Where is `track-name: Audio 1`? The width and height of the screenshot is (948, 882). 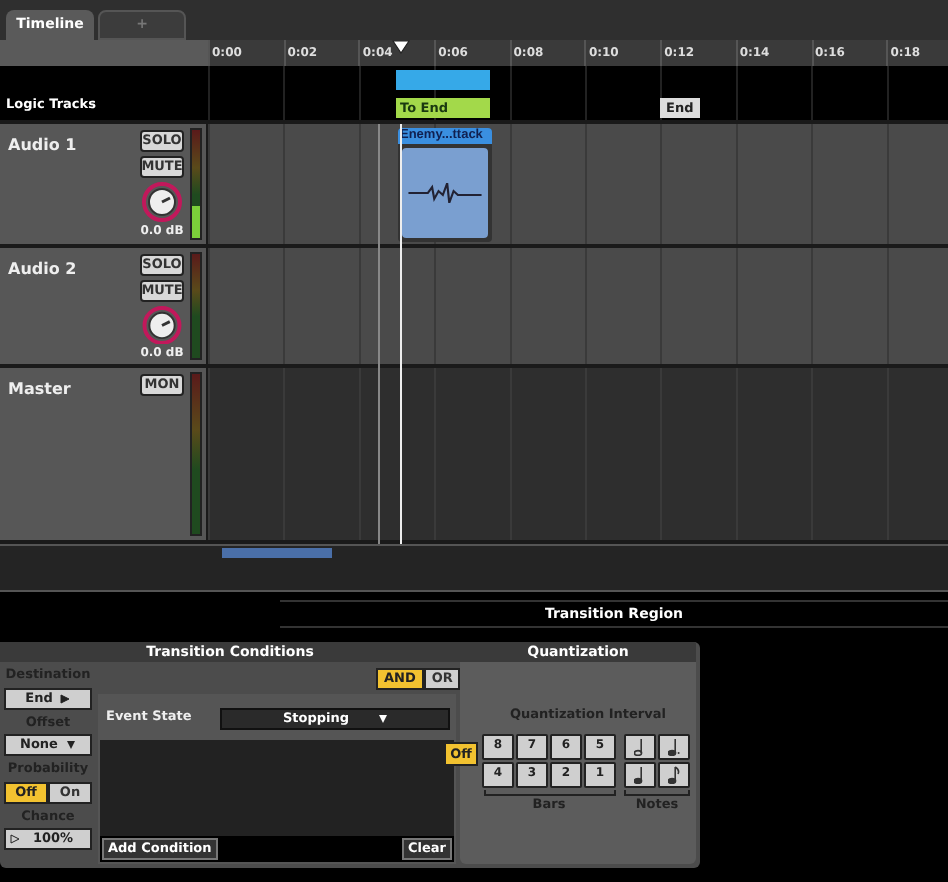 track-name: Audio 1 is located at coordinates (43, 146).